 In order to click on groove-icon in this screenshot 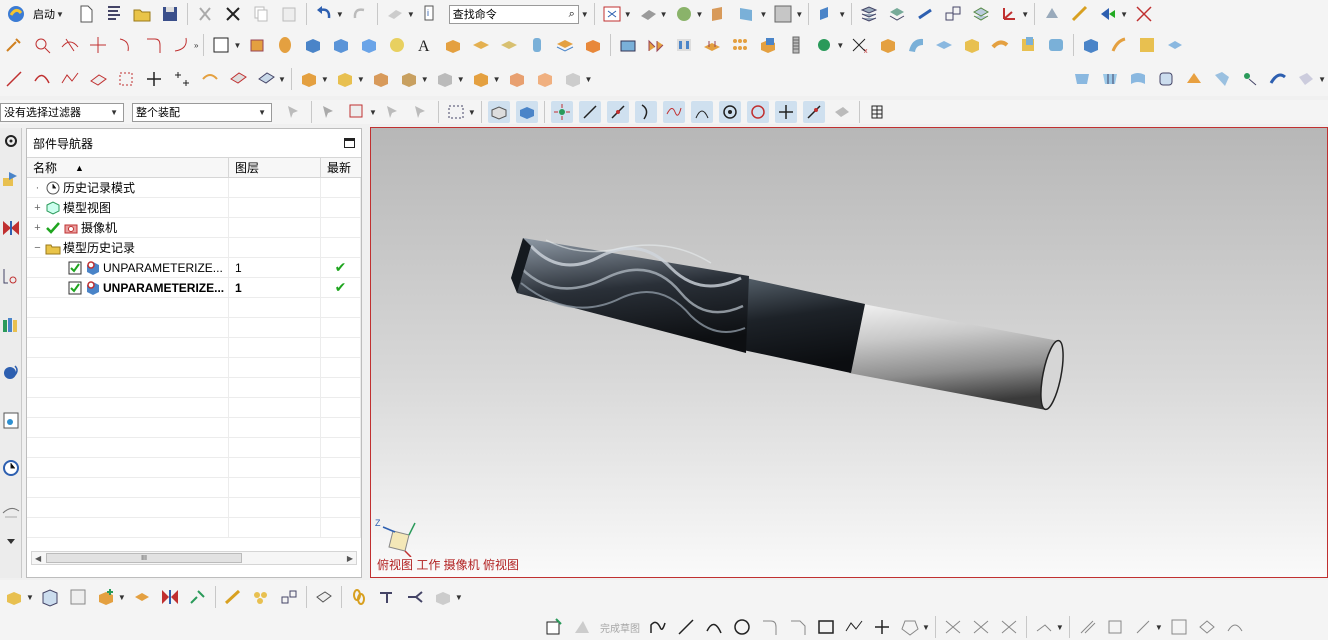, I will do `click(565, 45)`.